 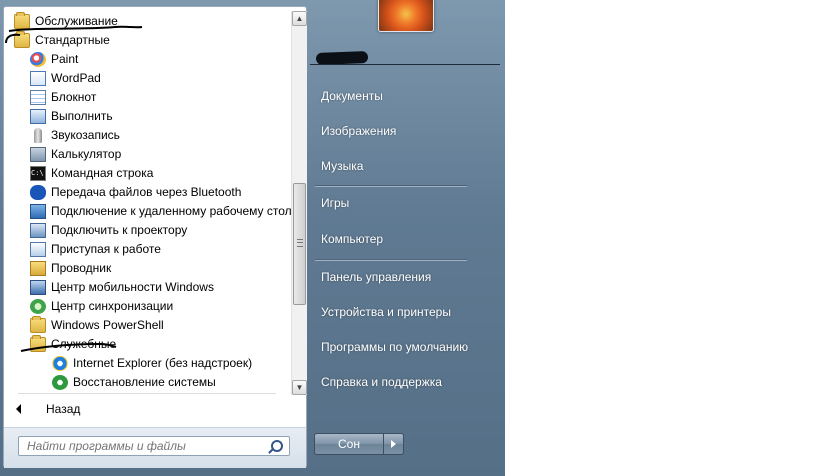 I want to click on sync-center-icon, so click(x=38, y=306).